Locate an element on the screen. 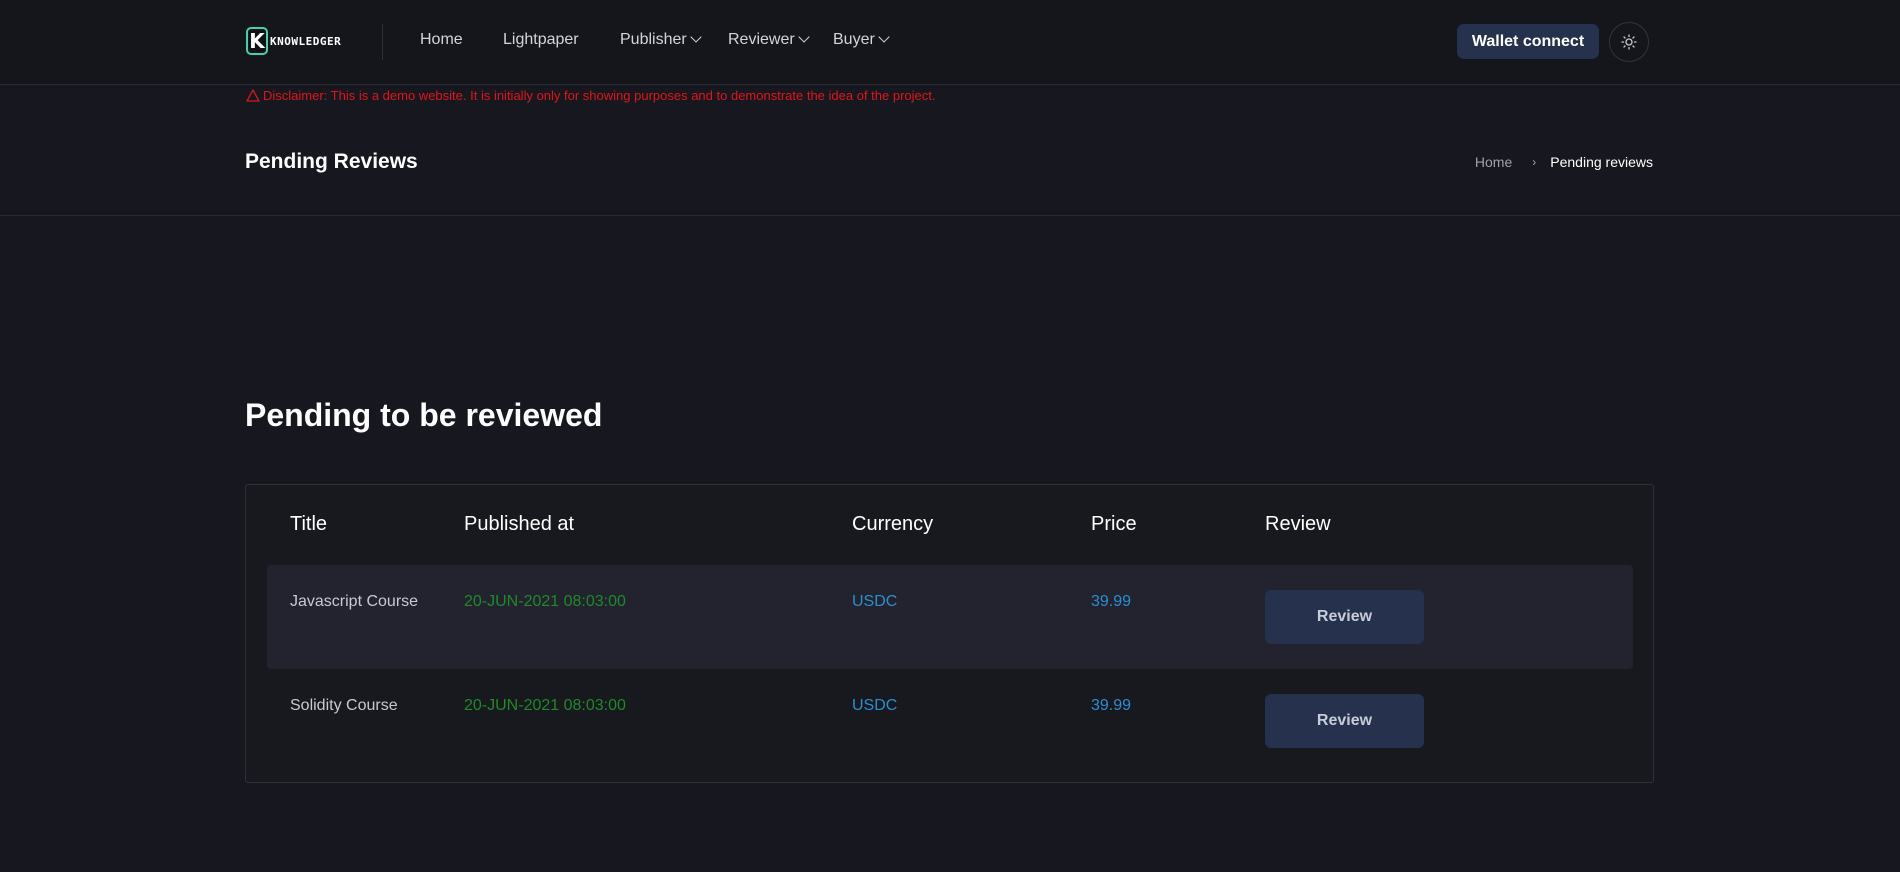  sun-icon is located at coordinates (1629, 42).